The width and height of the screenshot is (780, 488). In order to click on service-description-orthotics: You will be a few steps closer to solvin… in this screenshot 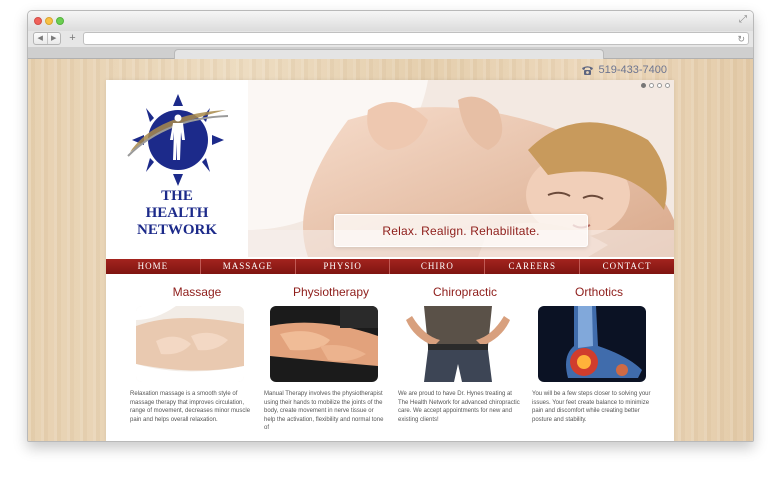, I will do `click(591, 407)`.